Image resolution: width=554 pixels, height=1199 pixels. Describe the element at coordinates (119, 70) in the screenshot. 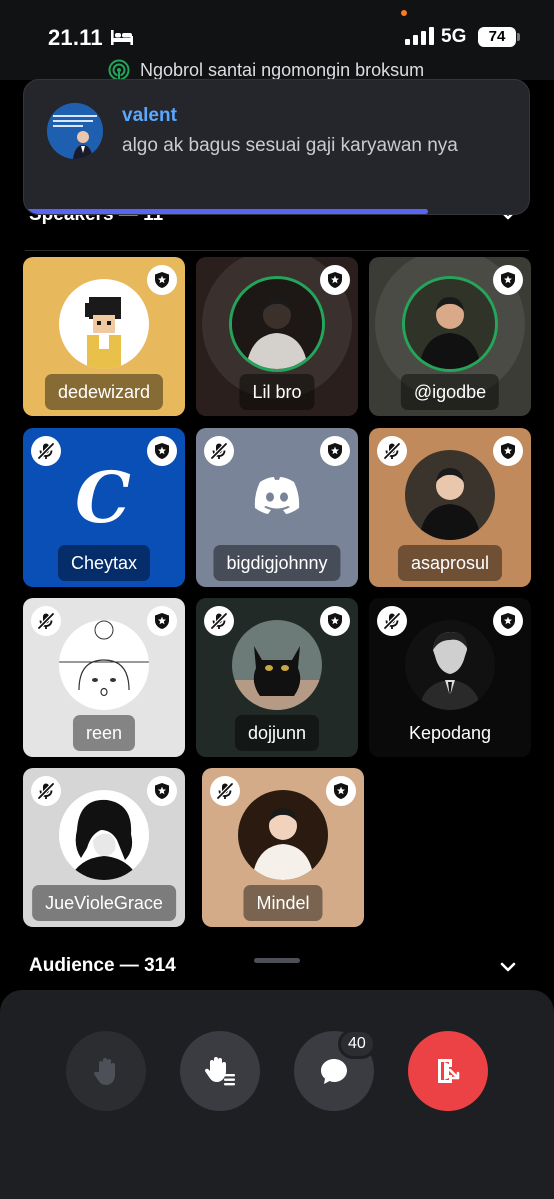

I see `stage-icon` at that location.